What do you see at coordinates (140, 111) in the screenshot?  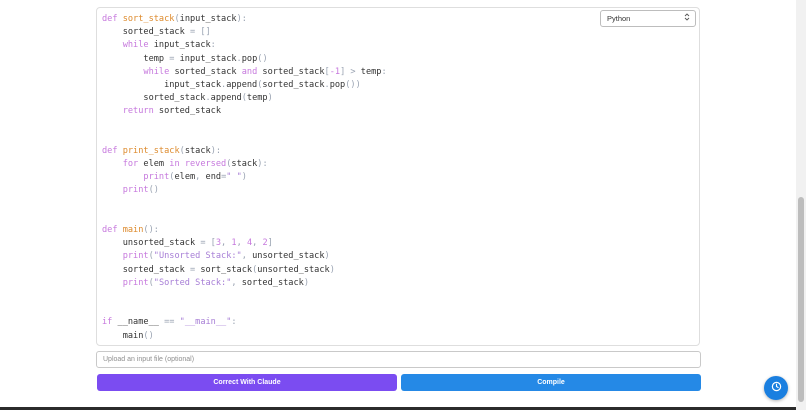 I see `code-token: return` at bounding box center [140, 111].